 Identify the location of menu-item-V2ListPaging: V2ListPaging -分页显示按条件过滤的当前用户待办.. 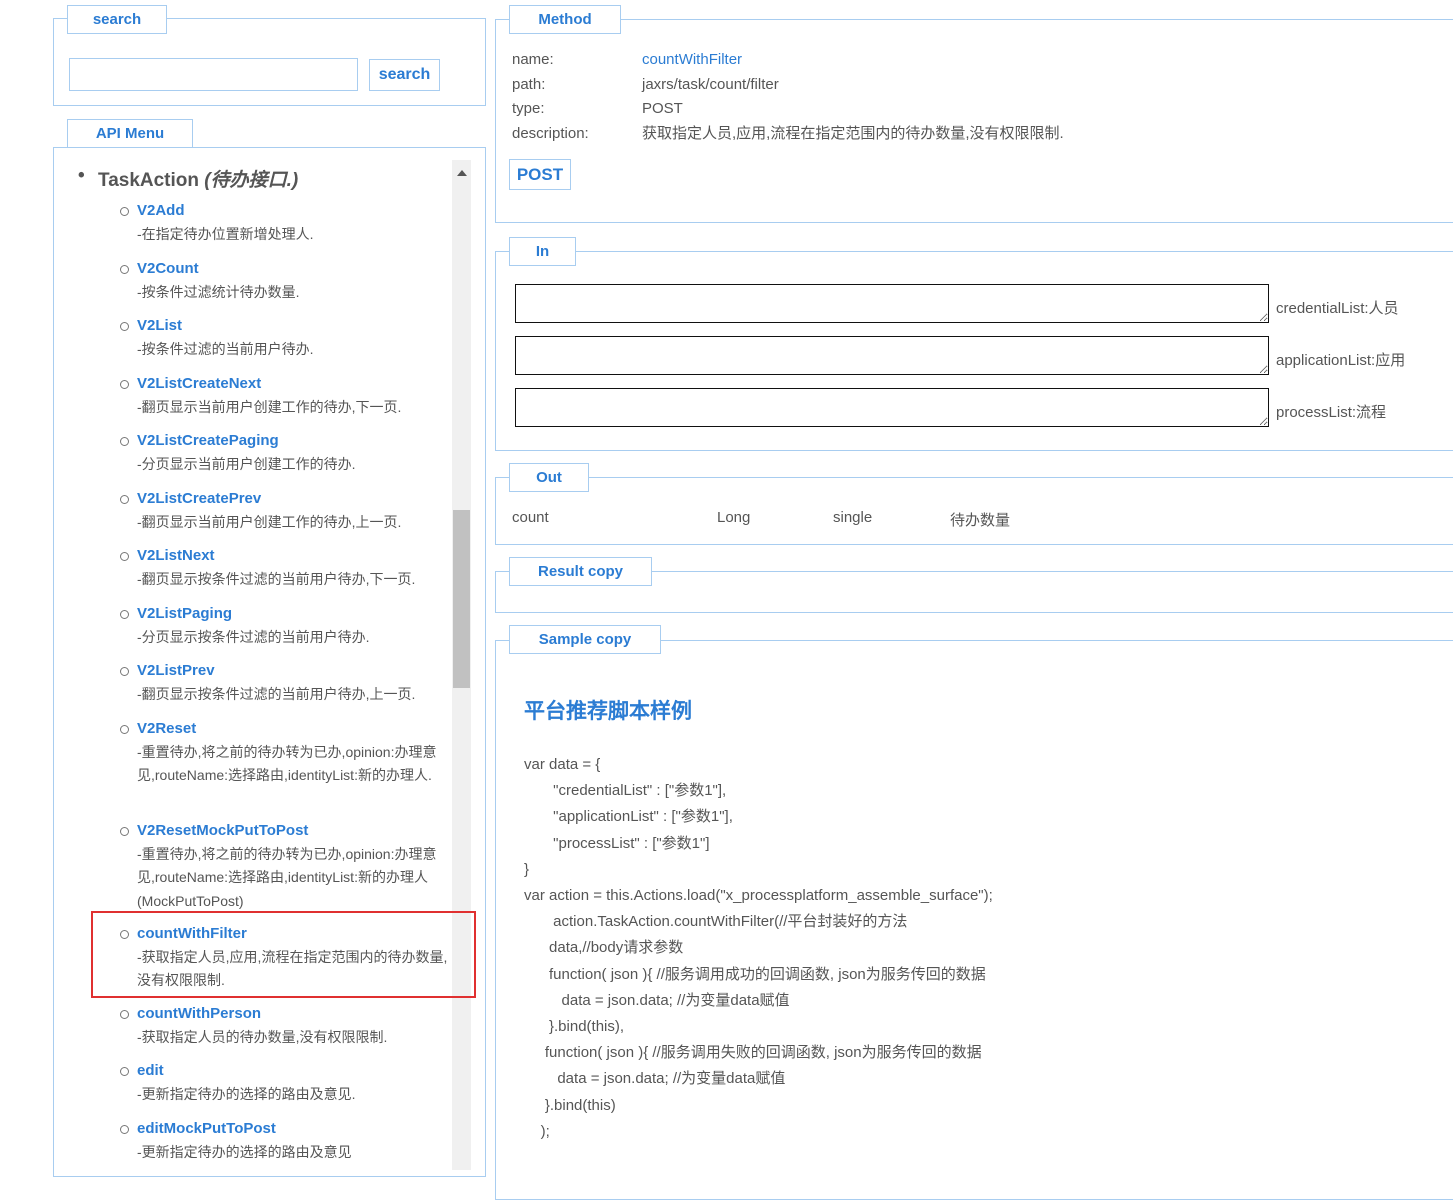
(286, 626).